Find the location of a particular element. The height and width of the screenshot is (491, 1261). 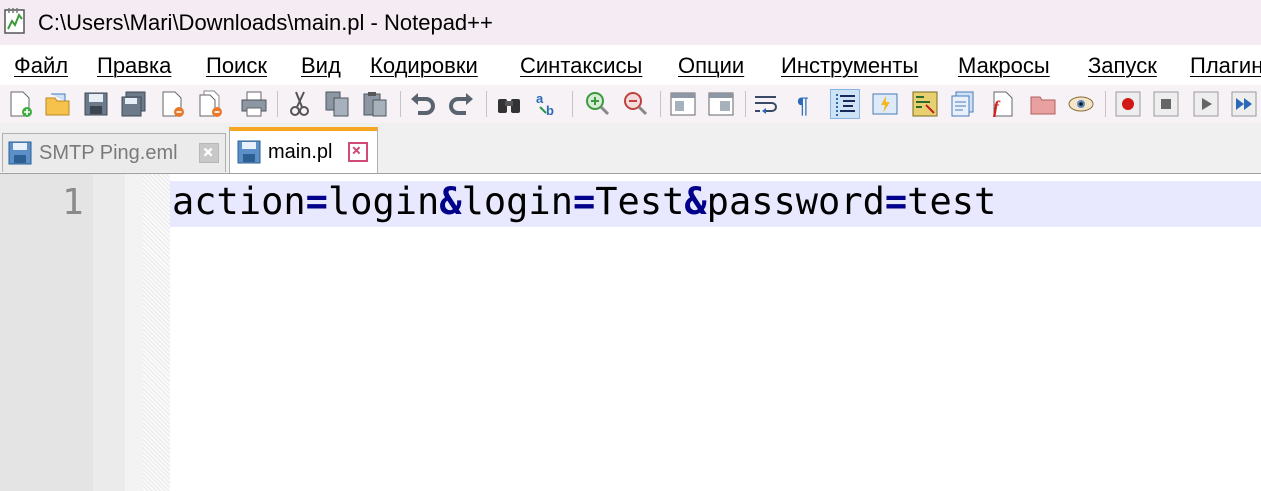

document-map-icon is located at coordinates (925, 104).